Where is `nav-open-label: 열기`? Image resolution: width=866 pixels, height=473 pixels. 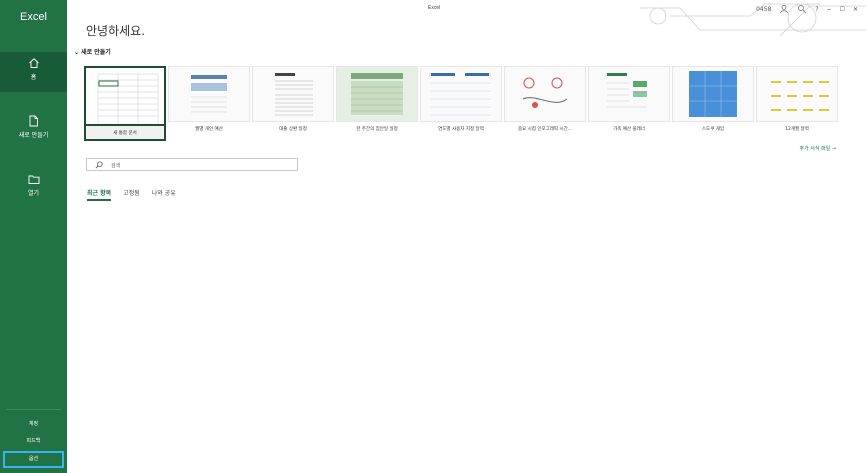
nav-open-label: 열기 is located at coordinates (33, 193).